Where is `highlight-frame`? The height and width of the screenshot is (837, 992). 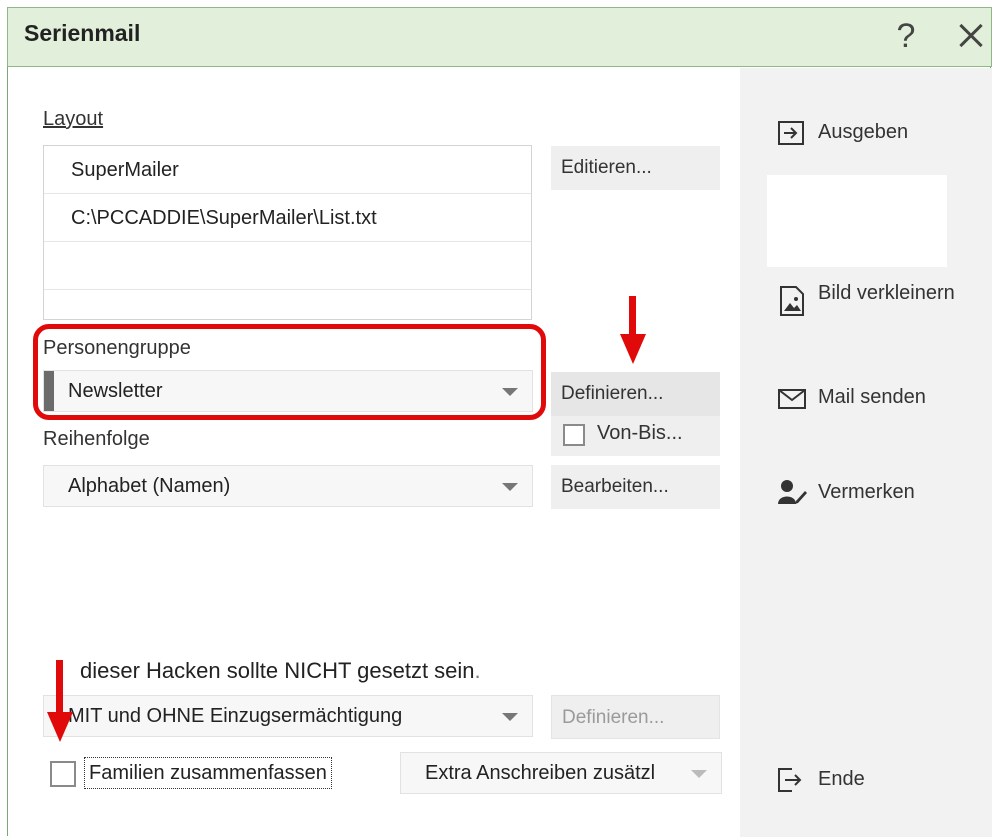
highlight-frame is located at coordinates (289, 372).